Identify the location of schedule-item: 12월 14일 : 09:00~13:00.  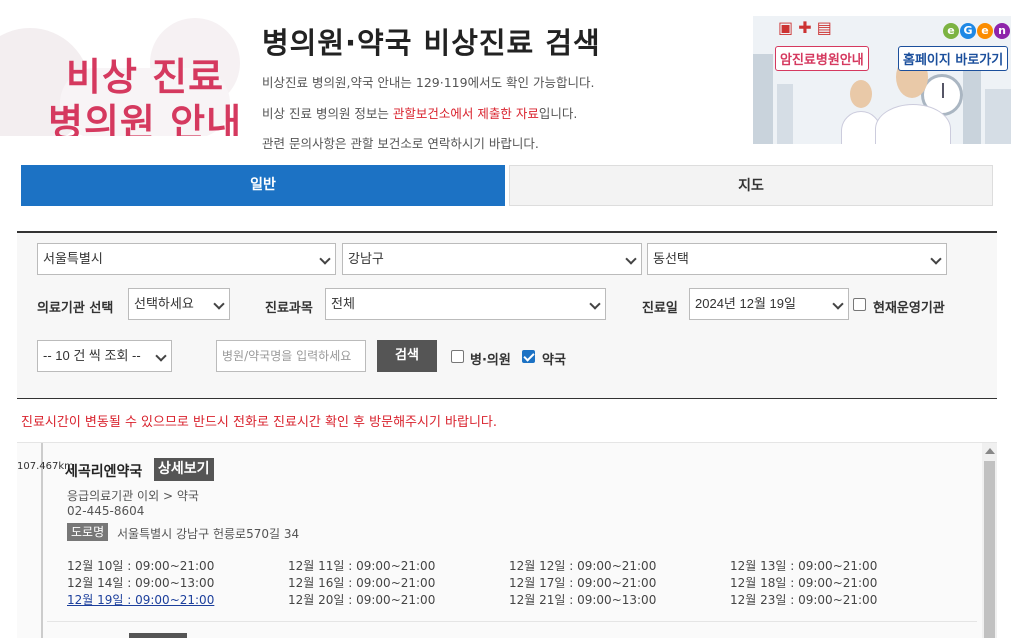
(141, 583).